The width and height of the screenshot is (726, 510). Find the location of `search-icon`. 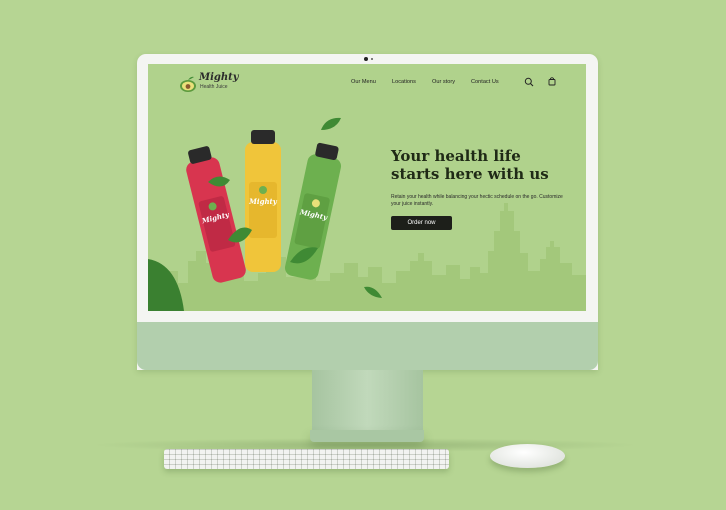

search-icon is located at coordinates (529, 82).